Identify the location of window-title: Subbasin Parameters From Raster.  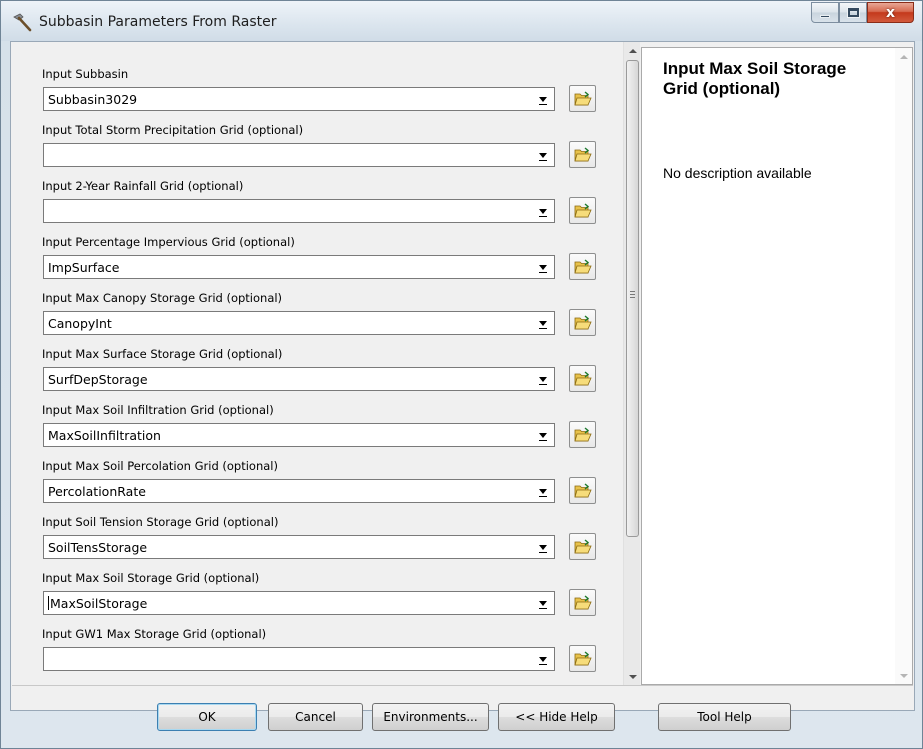
(158, 22).